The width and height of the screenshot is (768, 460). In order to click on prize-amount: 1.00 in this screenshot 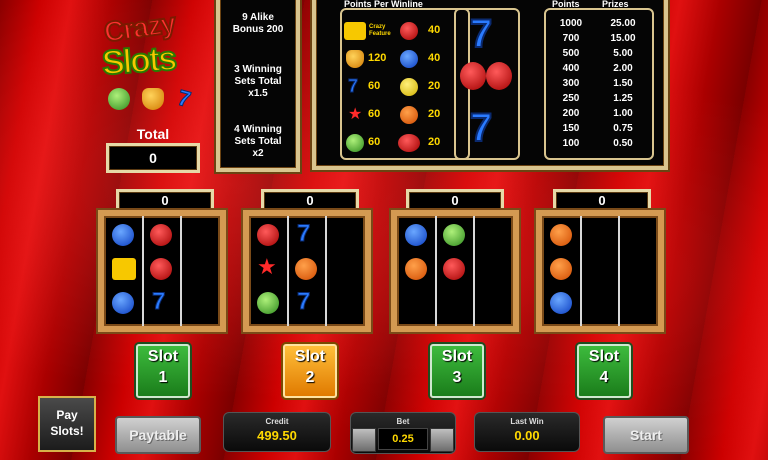, I will do `click(623, 113)`.